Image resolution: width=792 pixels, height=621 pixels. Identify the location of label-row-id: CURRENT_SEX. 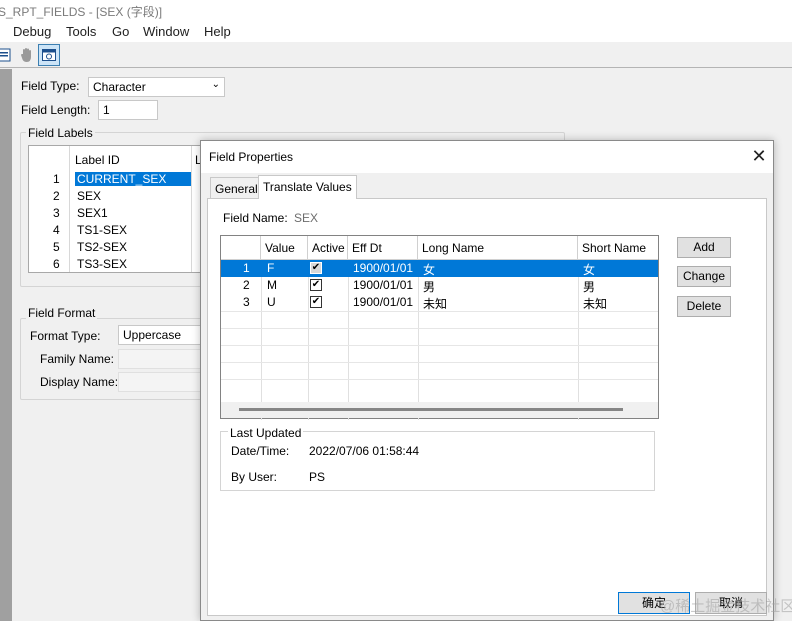
(133, 179).